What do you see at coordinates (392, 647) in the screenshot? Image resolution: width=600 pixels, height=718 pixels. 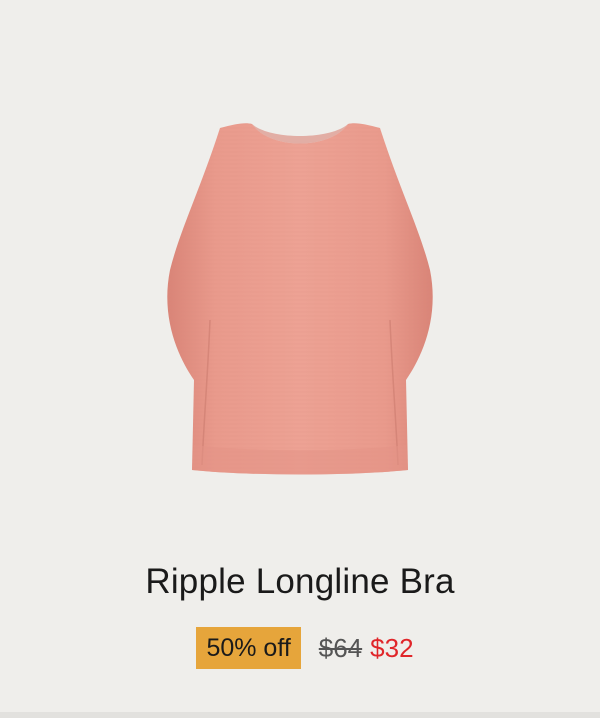 I see `sale-price: $32` at bounding box center [392, 647].